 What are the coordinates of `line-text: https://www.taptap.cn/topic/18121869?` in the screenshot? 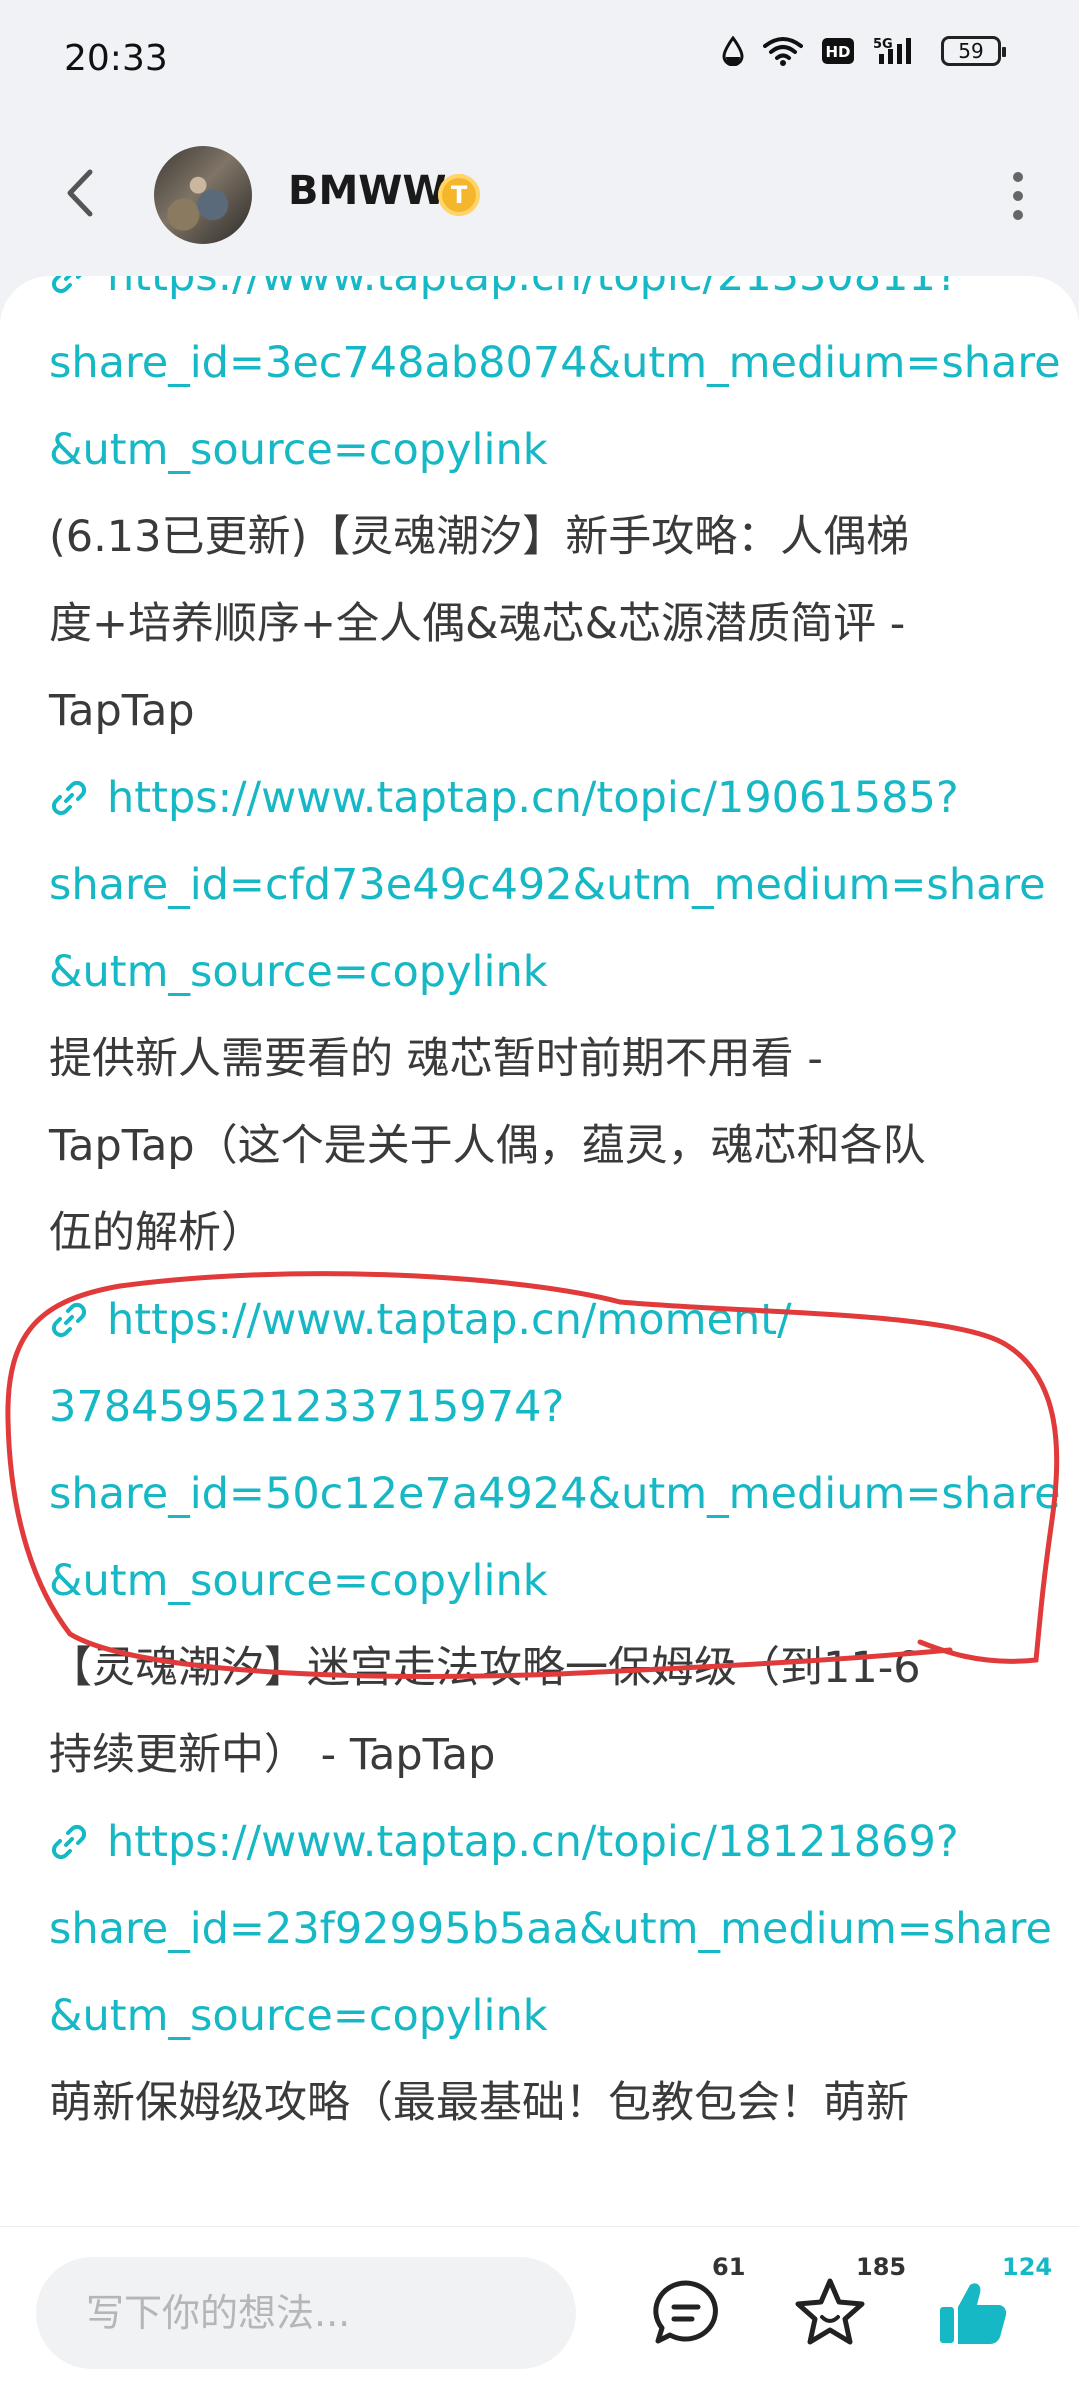 It's located at (533, 1842).